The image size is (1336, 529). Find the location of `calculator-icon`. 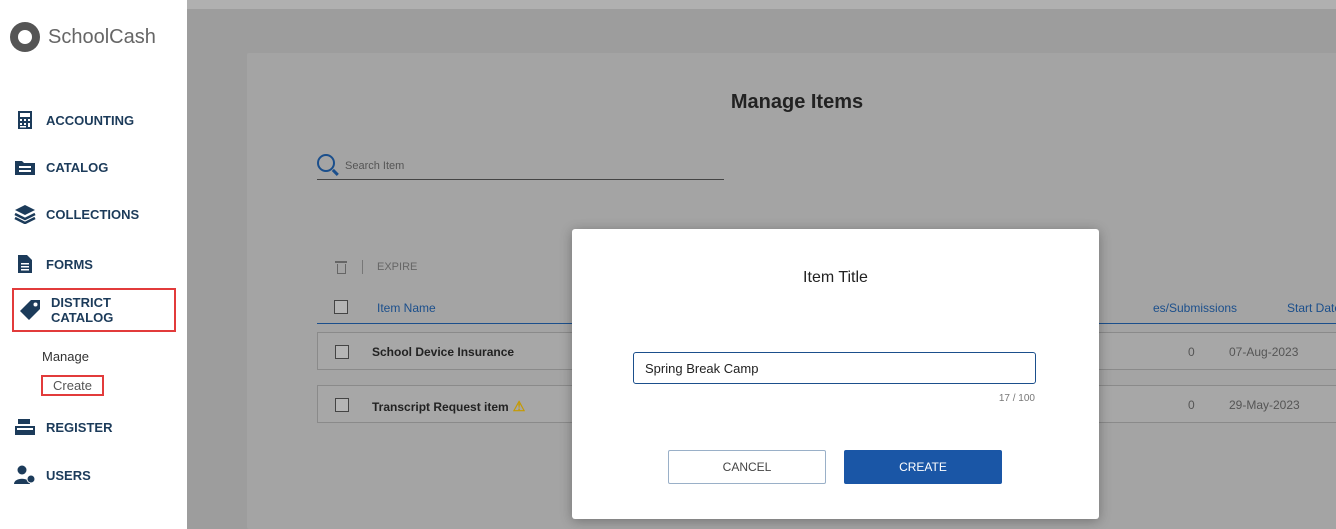

calculator-icon is located at coordinates (25, 120).